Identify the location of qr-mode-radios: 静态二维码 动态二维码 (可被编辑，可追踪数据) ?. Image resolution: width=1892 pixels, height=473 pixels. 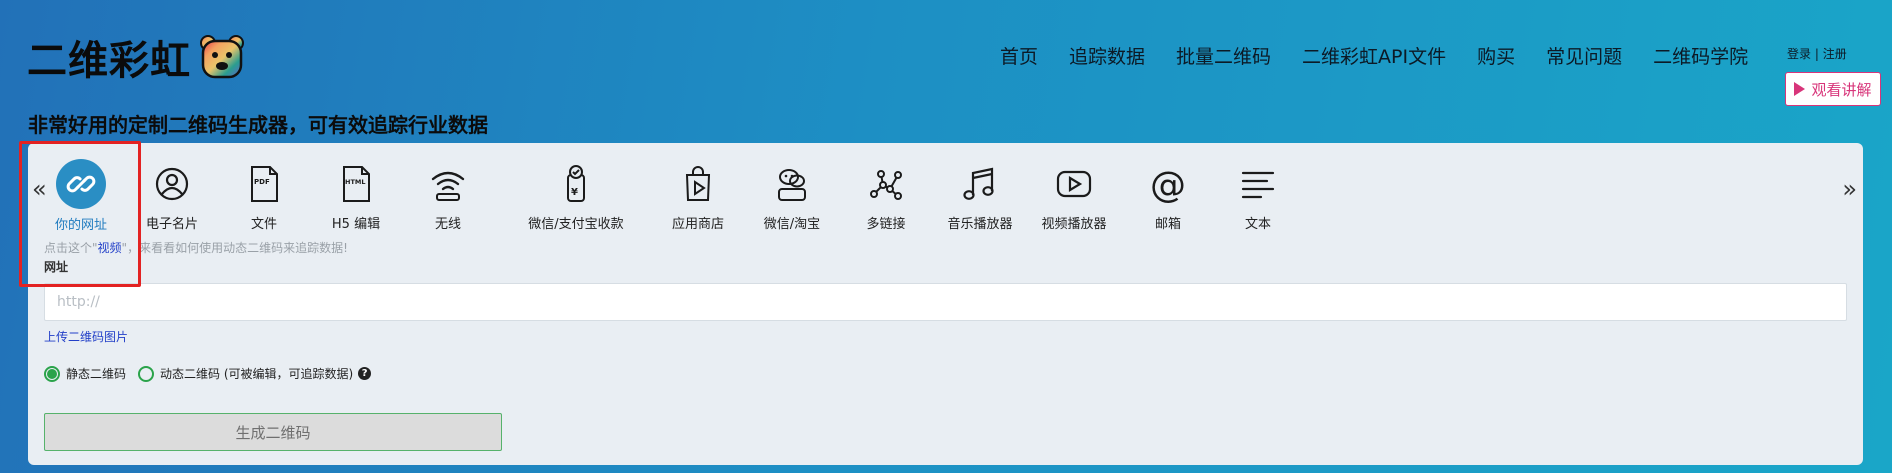
(208, 373).